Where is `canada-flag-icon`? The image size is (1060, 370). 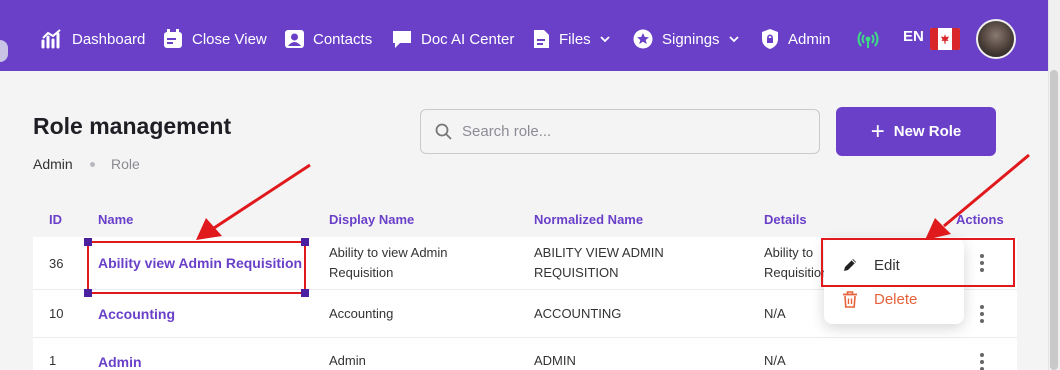
canada-flag-icon is located at coordinates (945, 39).